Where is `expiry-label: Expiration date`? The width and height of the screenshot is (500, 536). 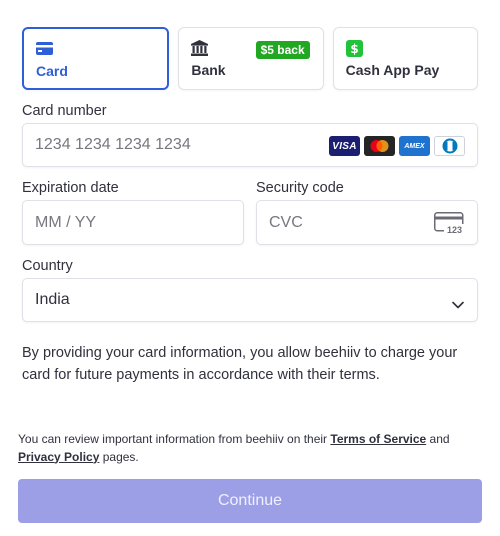 expiry-label: Expiration date is located at coordinates (70, 188).